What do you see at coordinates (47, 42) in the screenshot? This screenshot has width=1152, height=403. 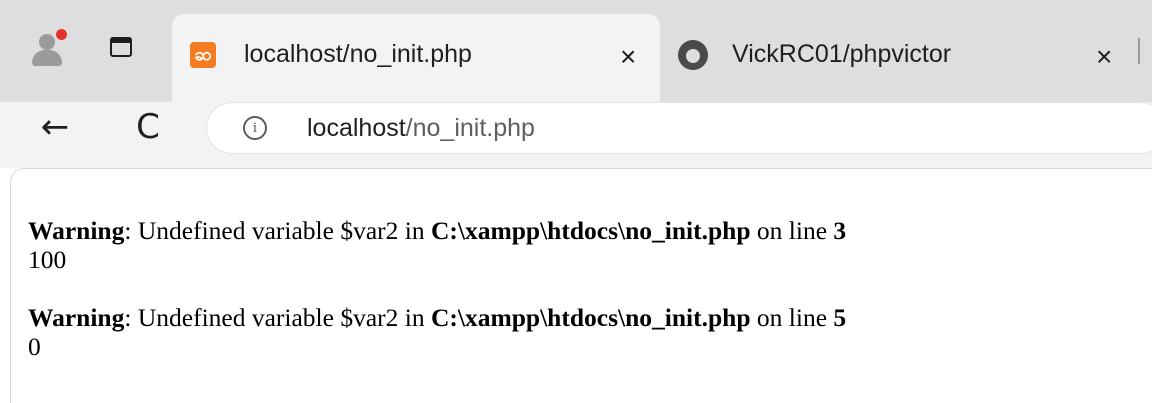 I see `avatar-head` at bounding box center [47, 42].